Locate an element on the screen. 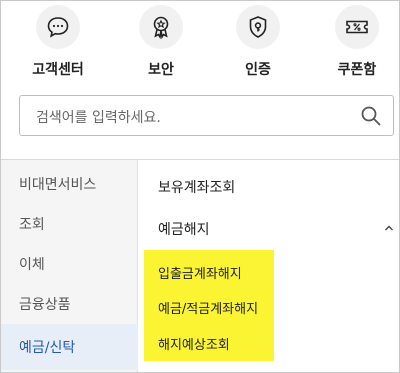 Image resolution: width=400 pixels, height=373 pixels. chat-bubble-icon is located at coordinates (58, 27).